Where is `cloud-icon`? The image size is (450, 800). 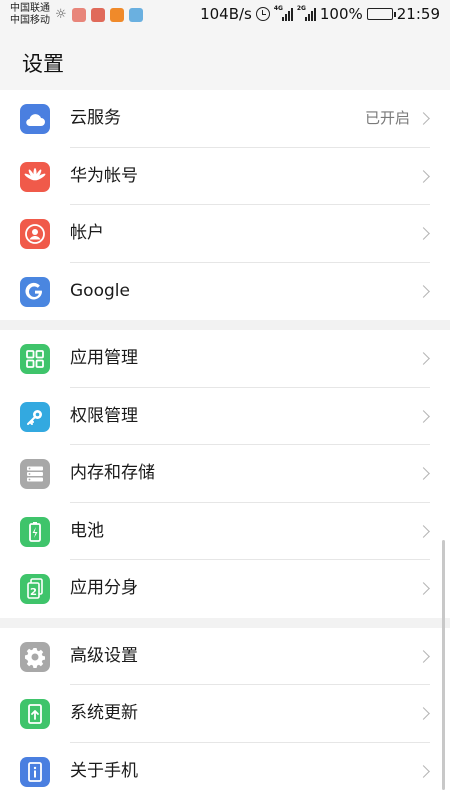
cloud-icon is located at coordinates (35, 119).